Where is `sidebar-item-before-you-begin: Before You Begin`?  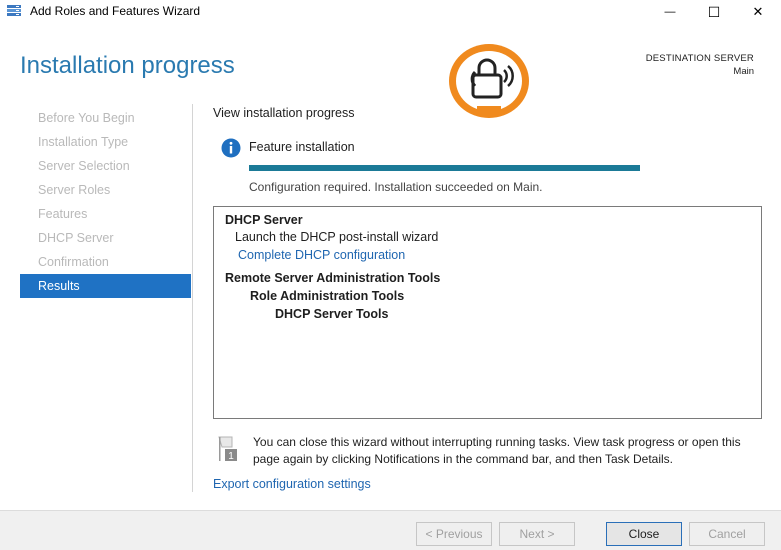
sidebar-item-before-you-begin: Before You Begin is located at coordinates (105, 118).